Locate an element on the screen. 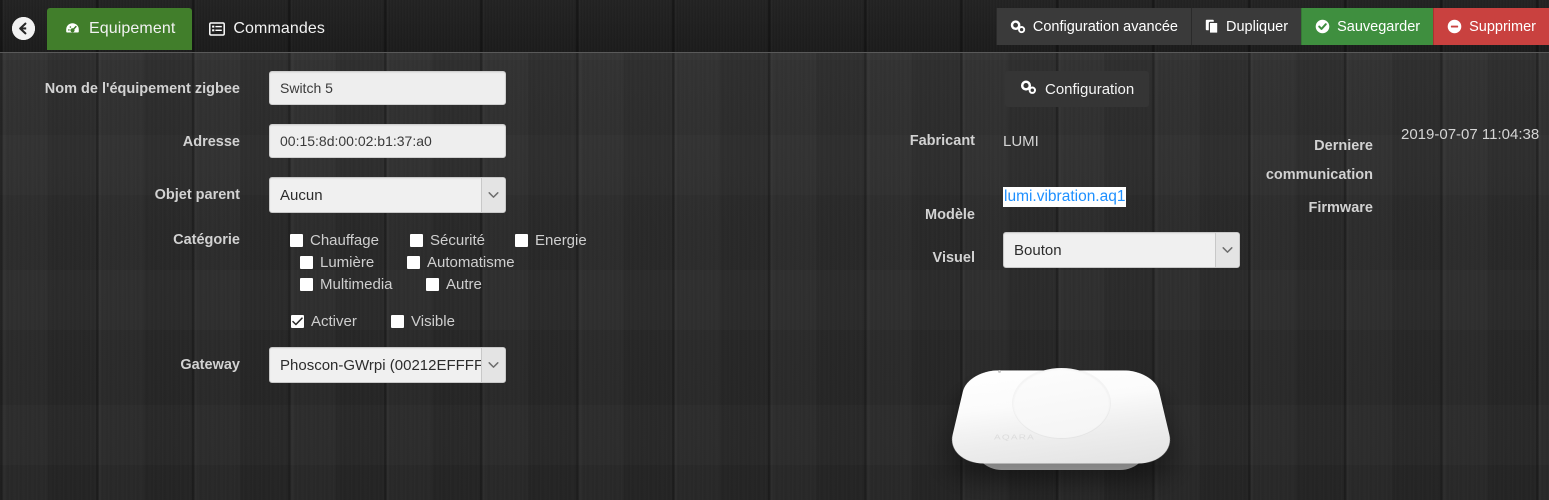  configuration-avancee-button: Configuration avancée is located at coordinates (1093, 26).